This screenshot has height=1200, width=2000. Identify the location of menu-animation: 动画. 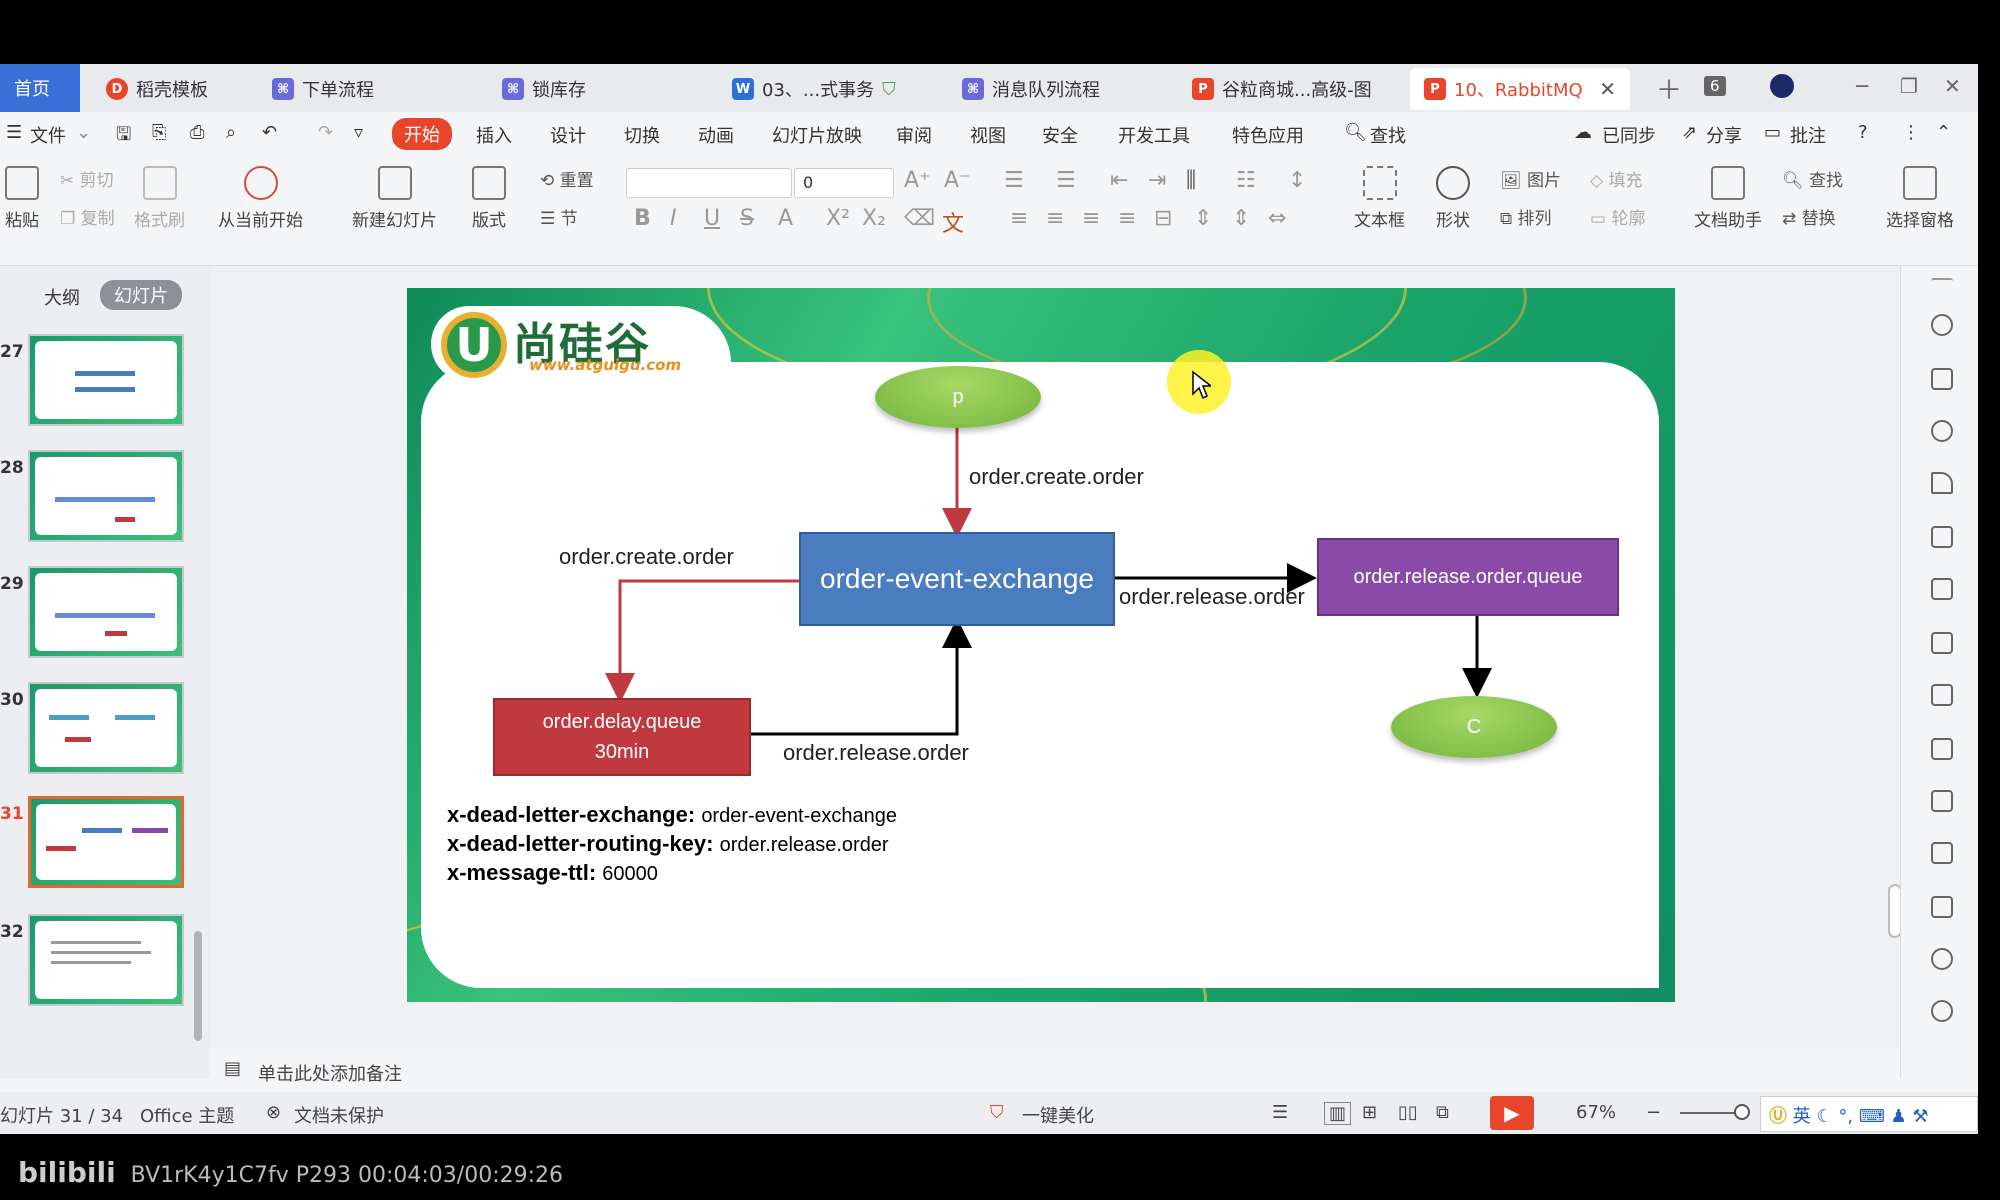
(716, 135).